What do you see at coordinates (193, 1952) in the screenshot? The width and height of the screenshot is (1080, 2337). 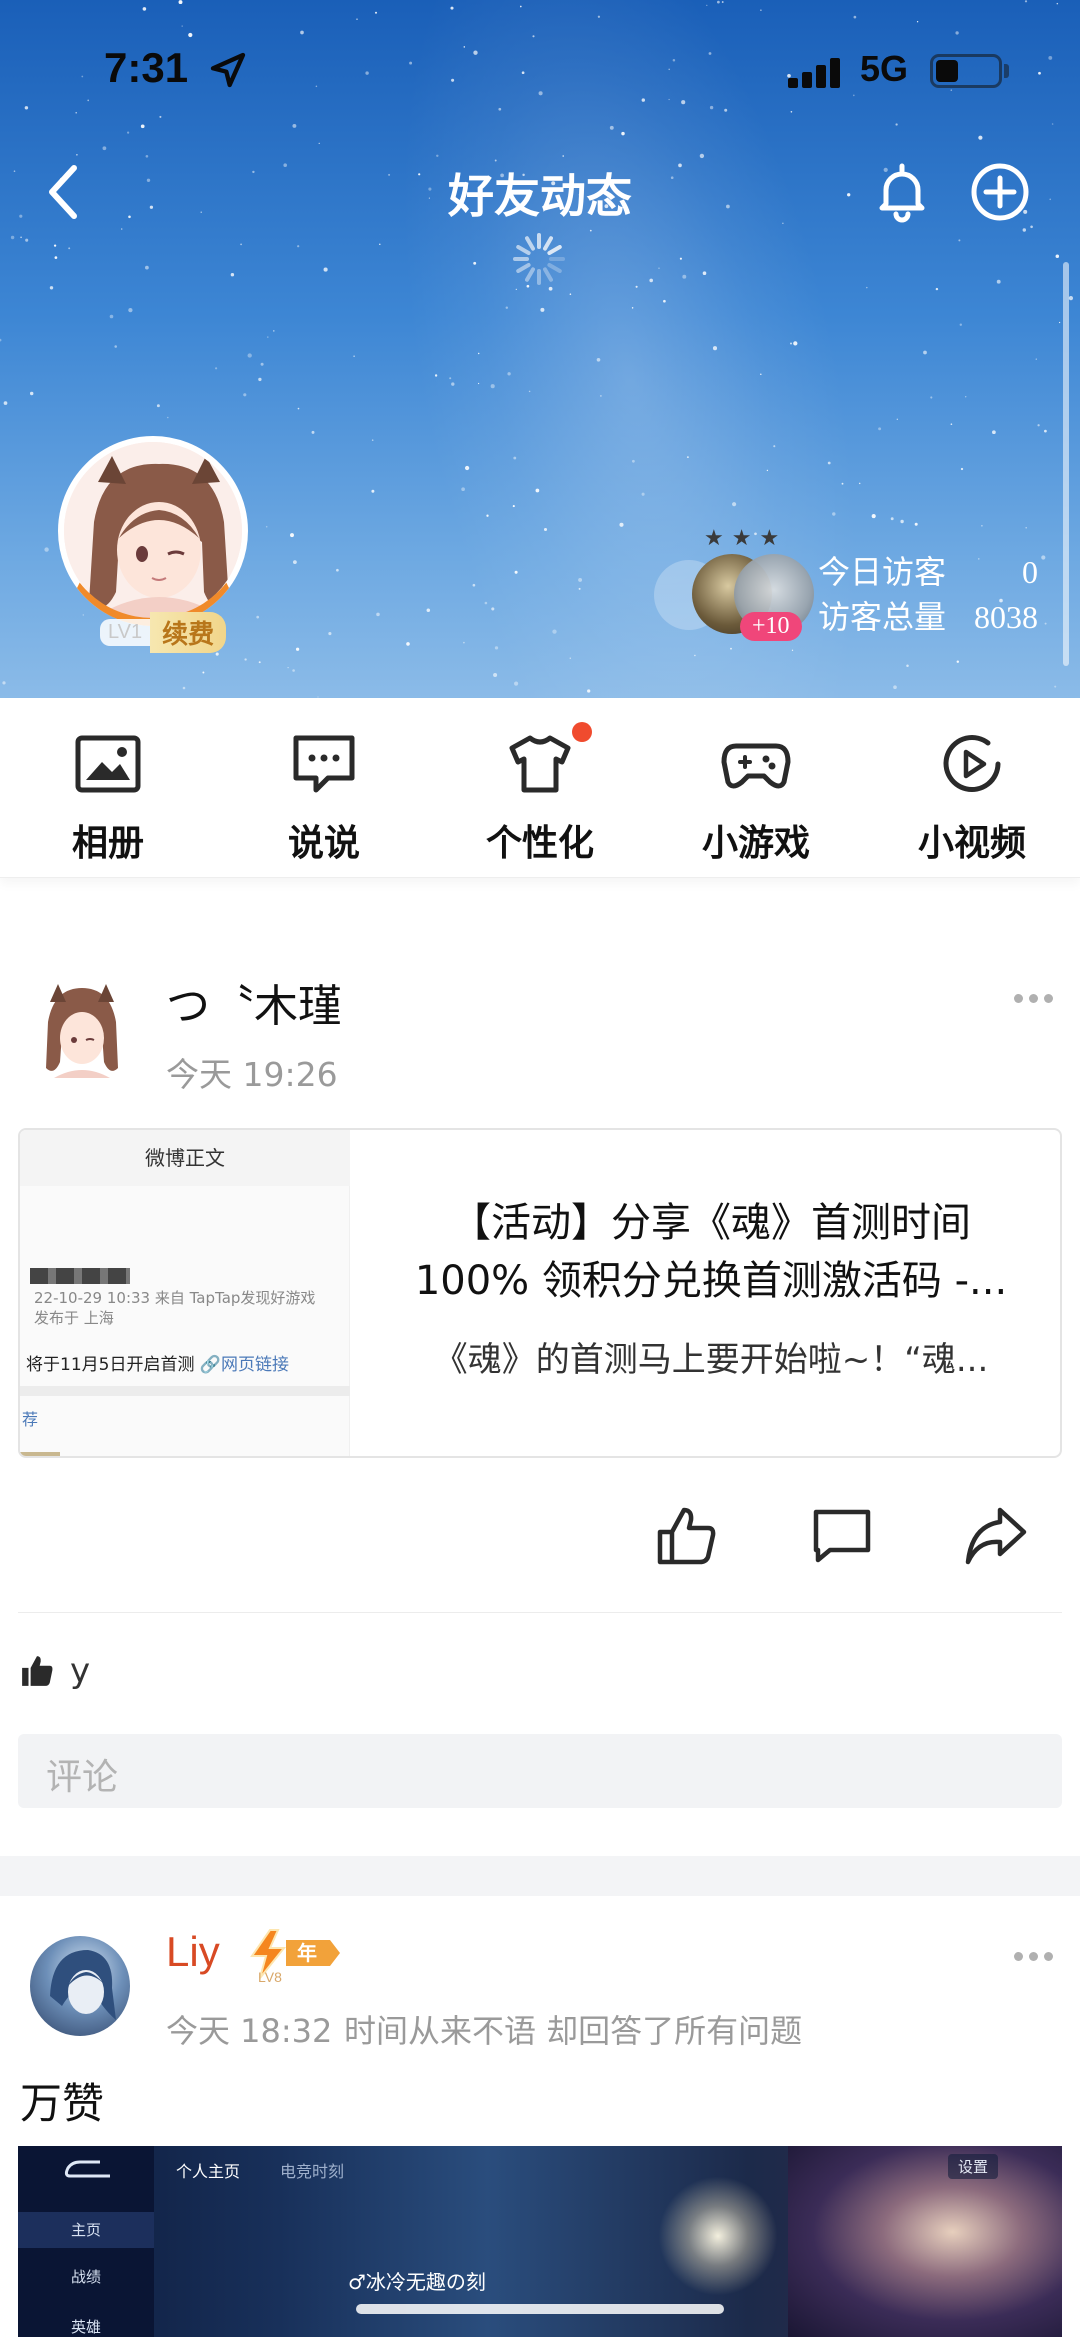 I see `post-author-name: Liy` at bounding box center [193, 1952].